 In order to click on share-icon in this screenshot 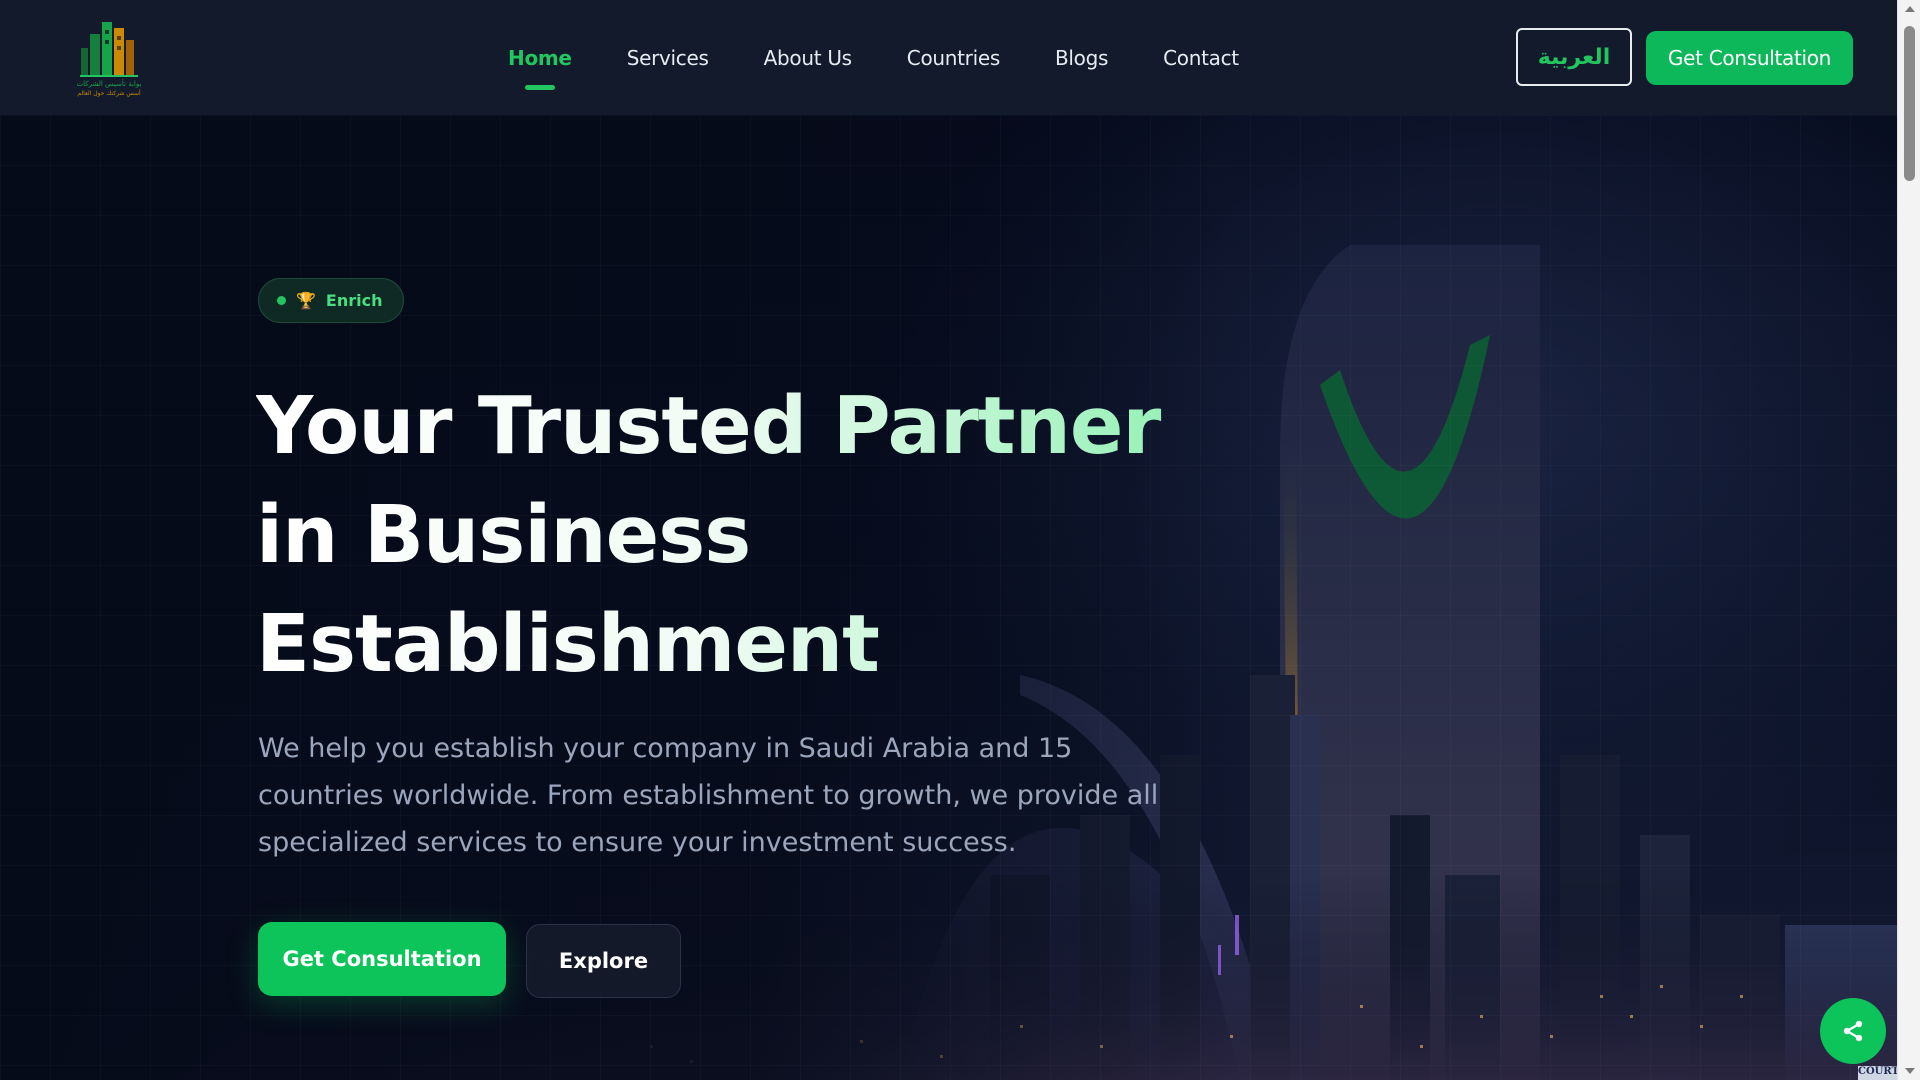, I will do `click(1853, 1031)`.